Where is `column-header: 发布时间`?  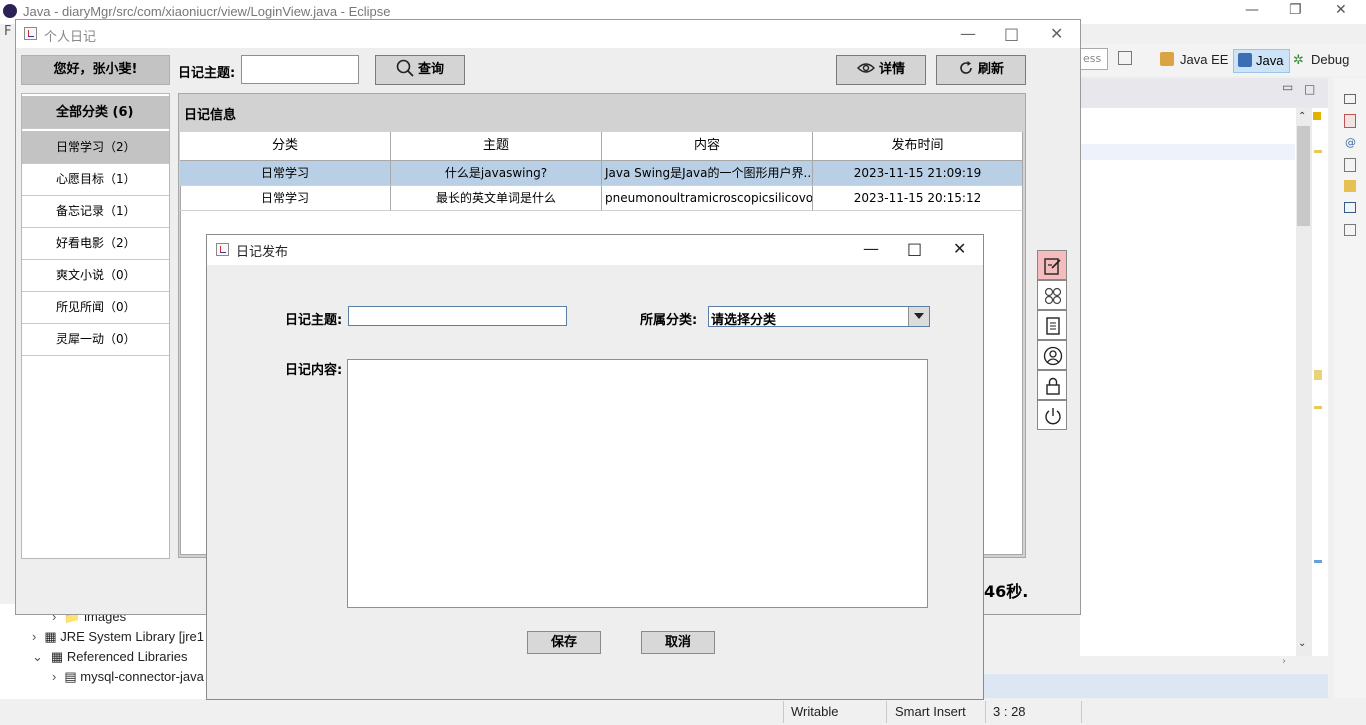 column-header: 发布时间 is located at coordinates (918, 146).